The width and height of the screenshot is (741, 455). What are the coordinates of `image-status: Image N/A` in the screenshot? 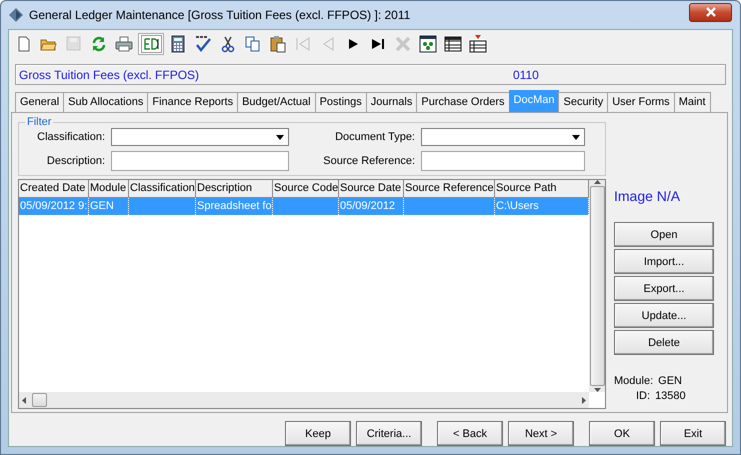 It's located at (648, 196).